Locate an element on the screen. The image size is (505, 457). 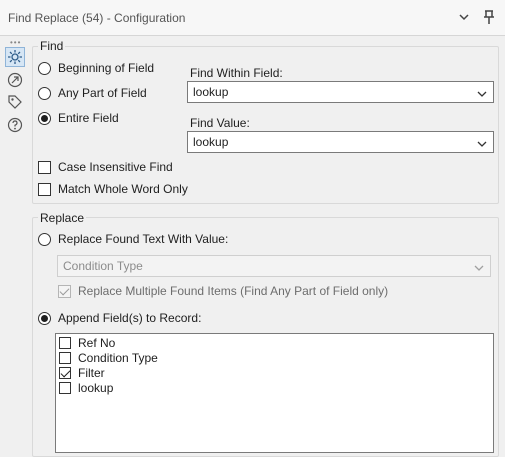
radio-label: Entire Field is located at coordinates (88, 118).